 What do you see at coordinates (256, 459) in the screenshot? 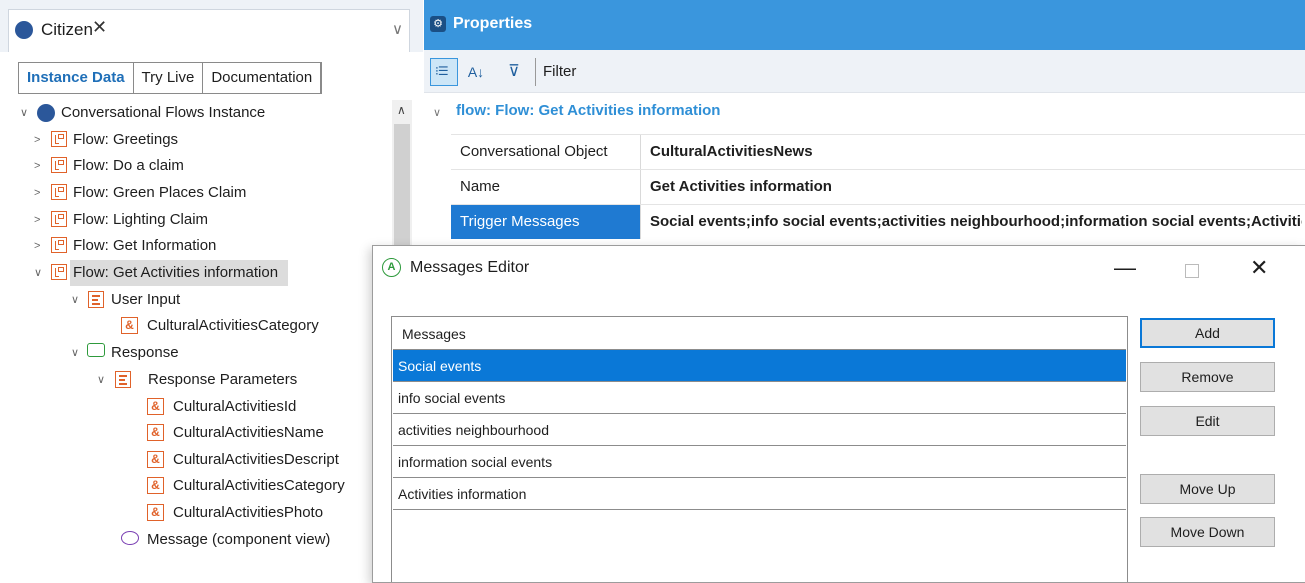
I see `tree-node-label: CulturalActivitiesDescript` at bounding box center [256, 459].